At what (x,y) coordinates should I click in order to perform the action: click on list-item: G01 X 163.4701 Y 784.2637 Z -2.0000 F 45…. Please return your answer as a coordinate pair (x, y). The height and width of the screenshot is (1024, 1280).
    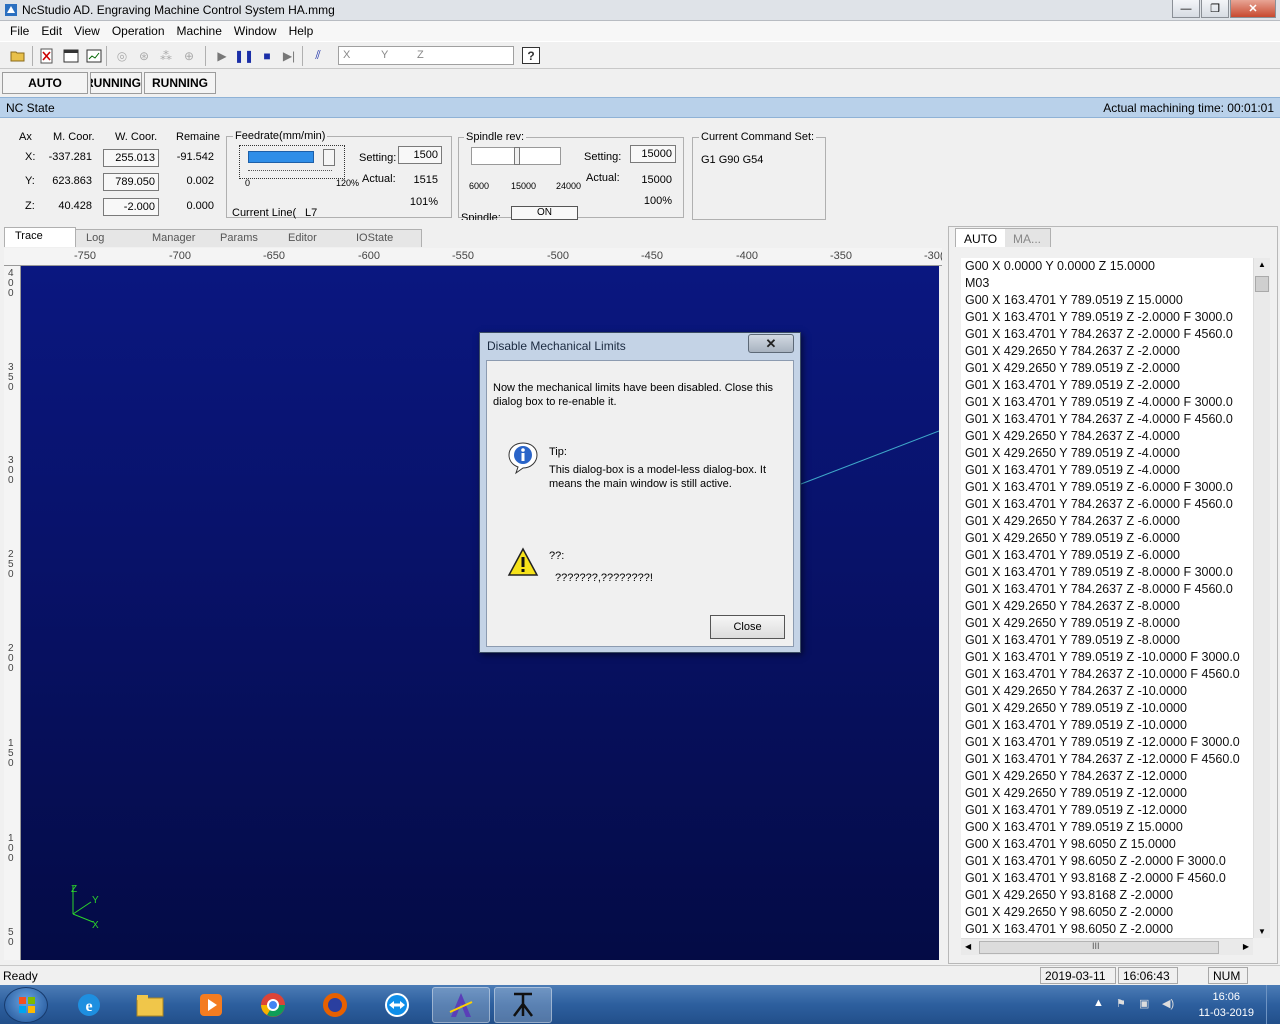
    Looking at the image, I should click on (1107, 334).